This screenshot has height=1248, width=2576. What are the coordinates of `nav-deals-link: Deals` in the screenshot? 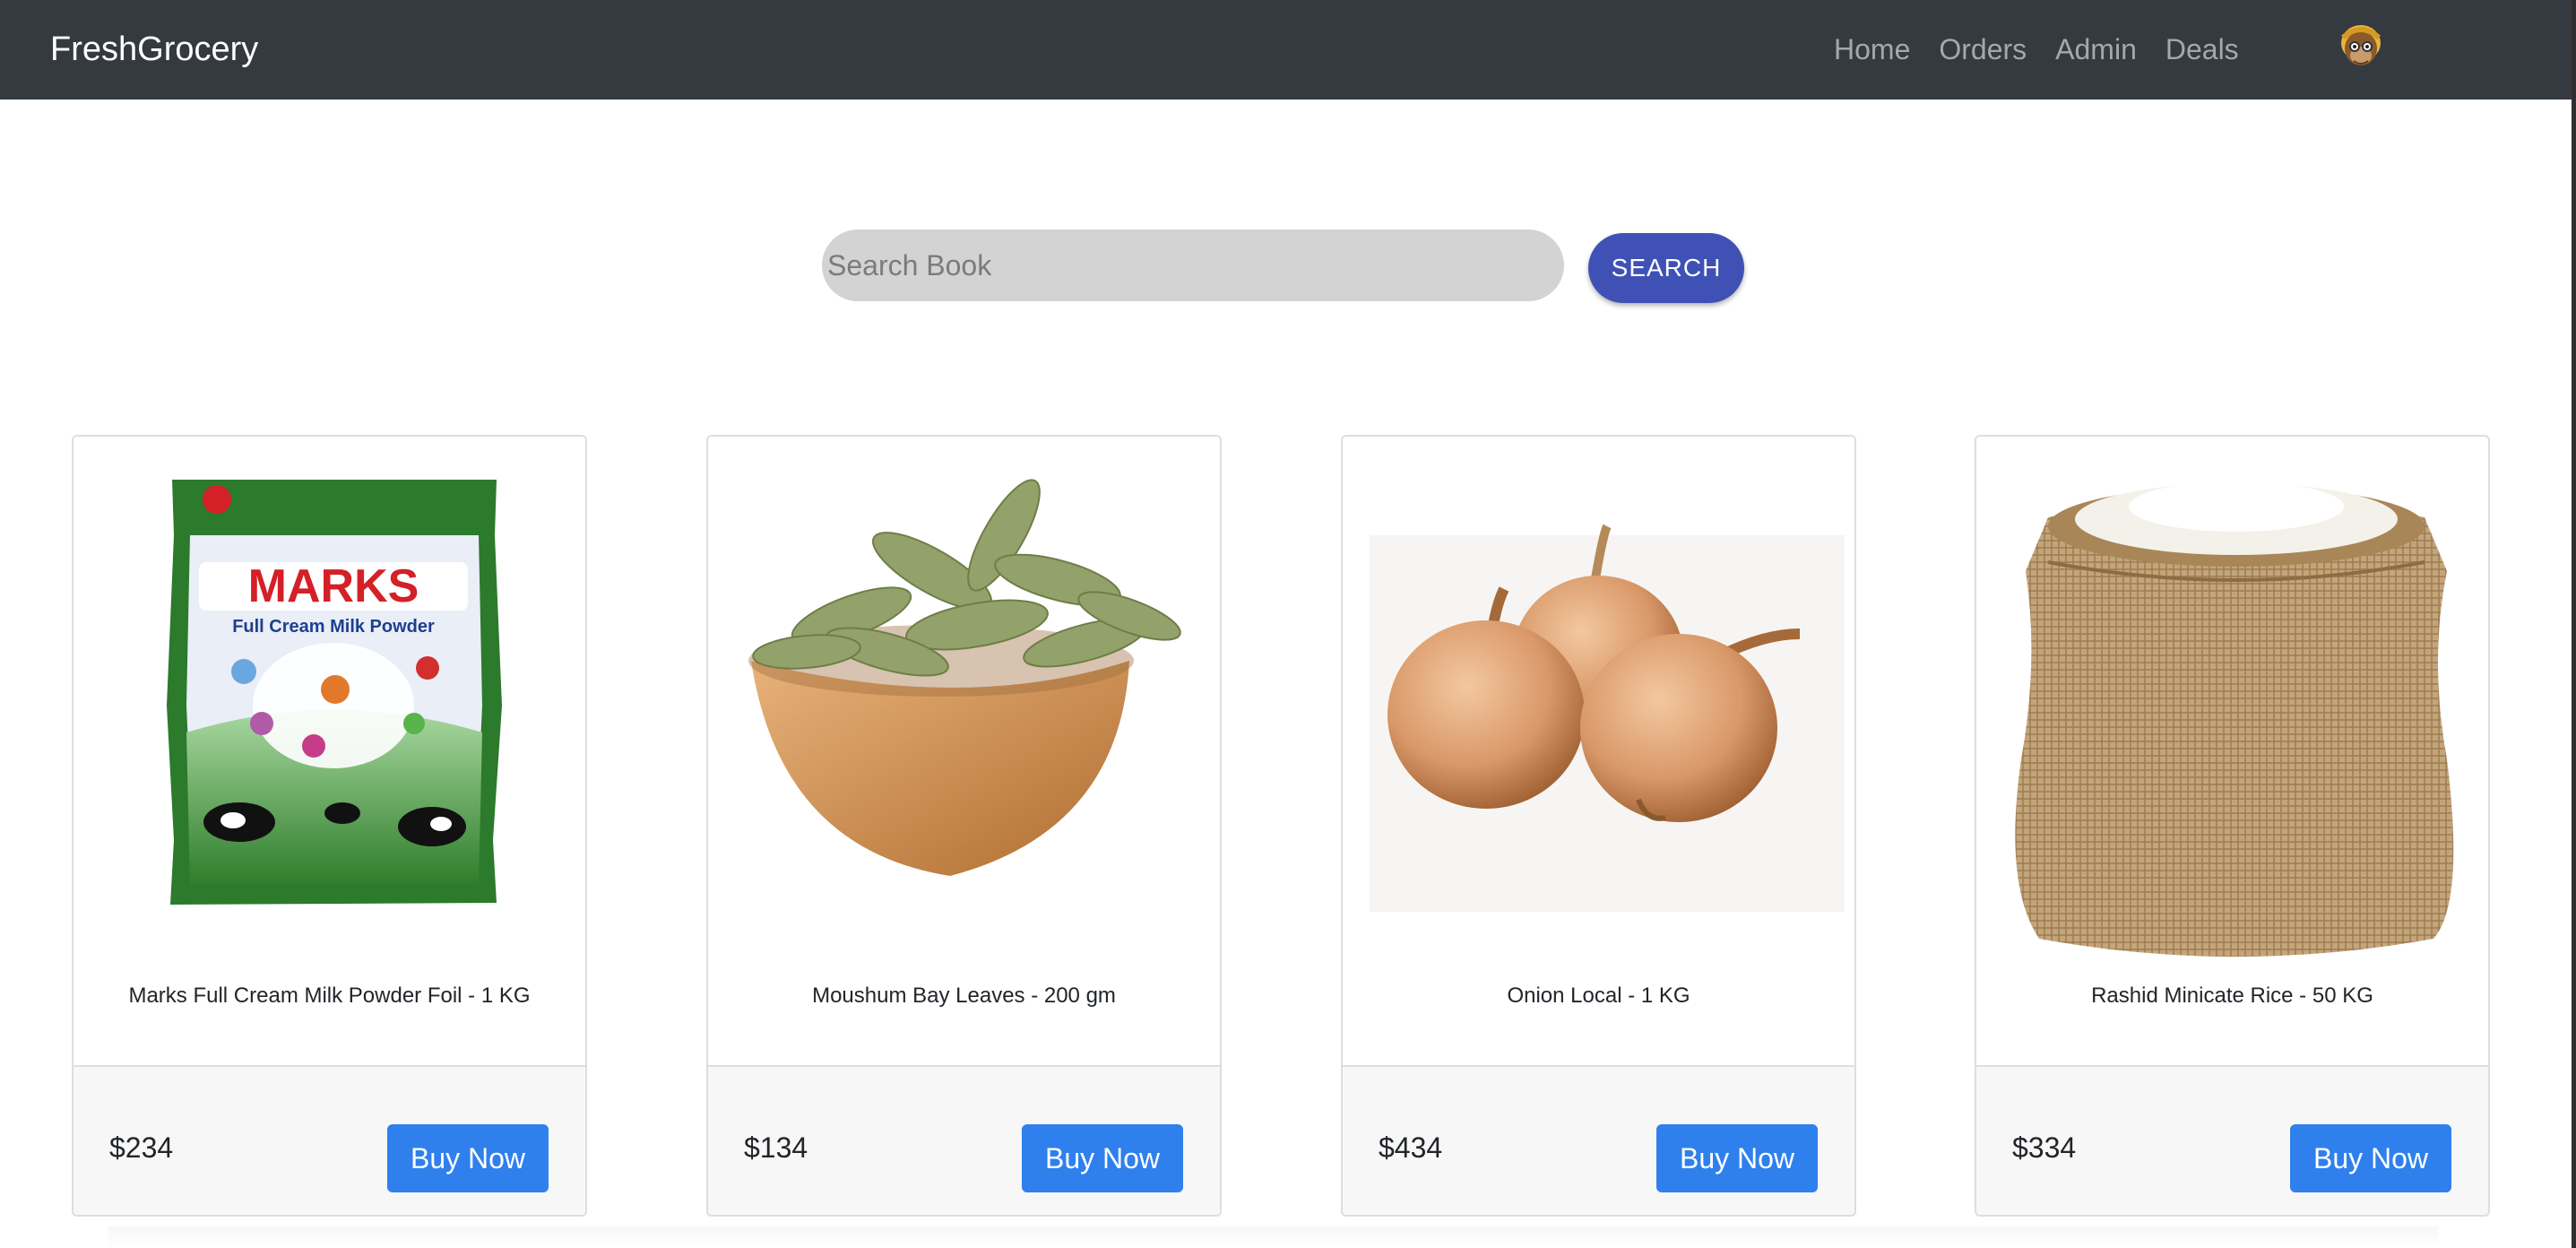 It's located at (2202, 50).